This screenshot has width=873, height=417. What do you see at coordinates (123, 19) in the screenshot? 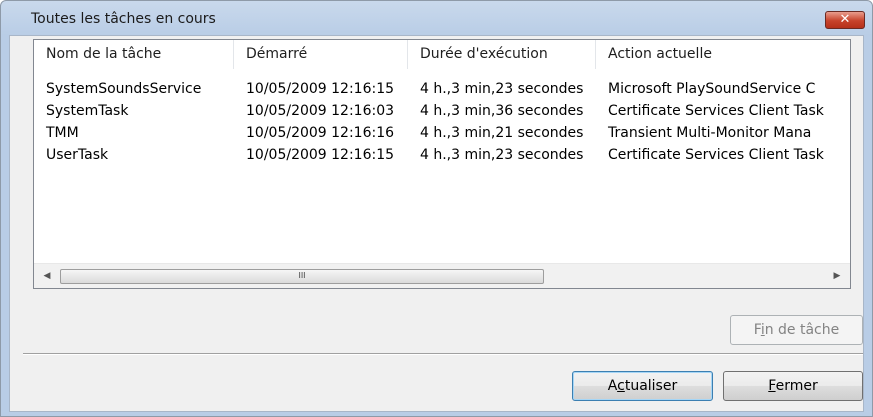
I see `window-title: Toutes les tâches en cours` at bounding box center [123, 19].